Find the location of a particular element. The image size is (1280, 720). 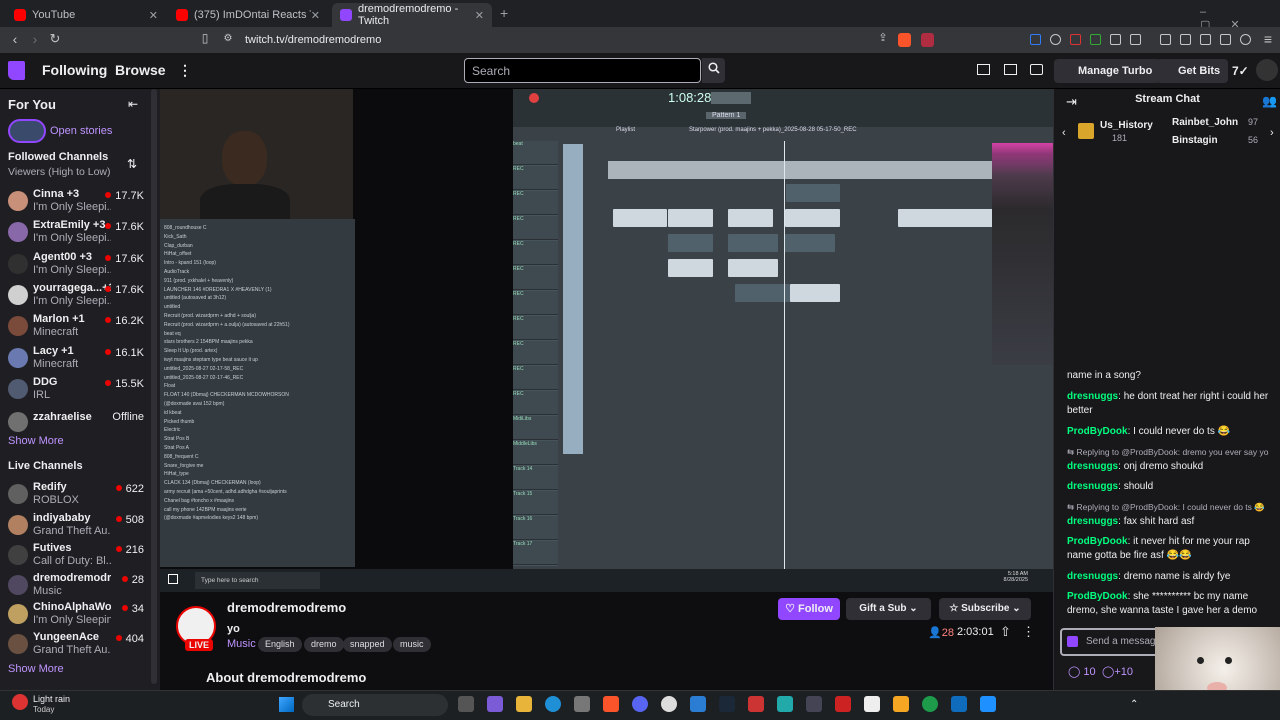

edge-icon is located at coordinates (553, 704).